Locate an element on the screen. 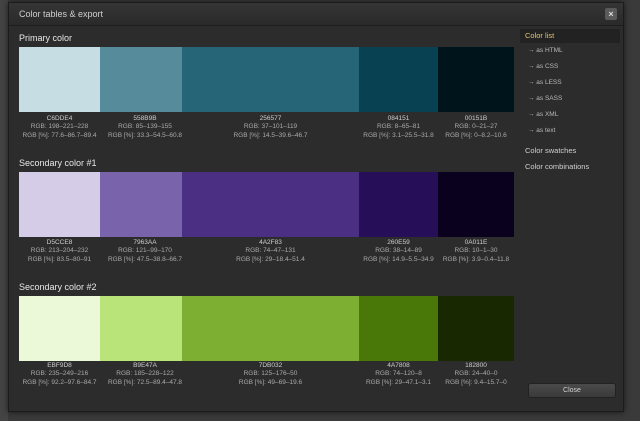 The height and width of the screenshot is (421, 640). swatch-rgb: RGB: 235–249–216 is located at coordinates (59, 374).